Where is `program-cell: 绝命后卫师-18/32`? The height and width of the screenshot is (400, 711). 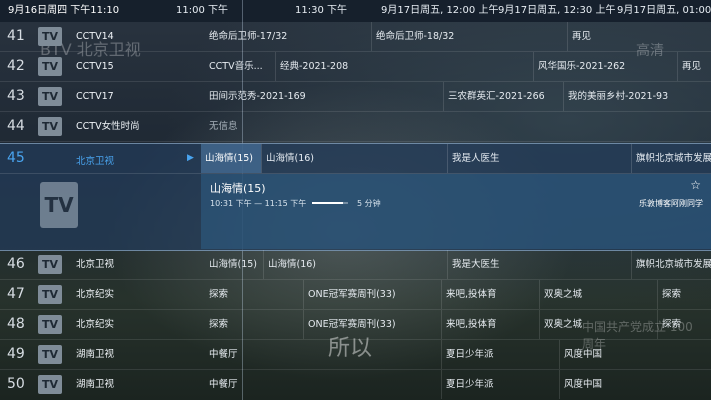
program-cell: 绝命后卫师-18/32 is located at coordinates (469, 36).